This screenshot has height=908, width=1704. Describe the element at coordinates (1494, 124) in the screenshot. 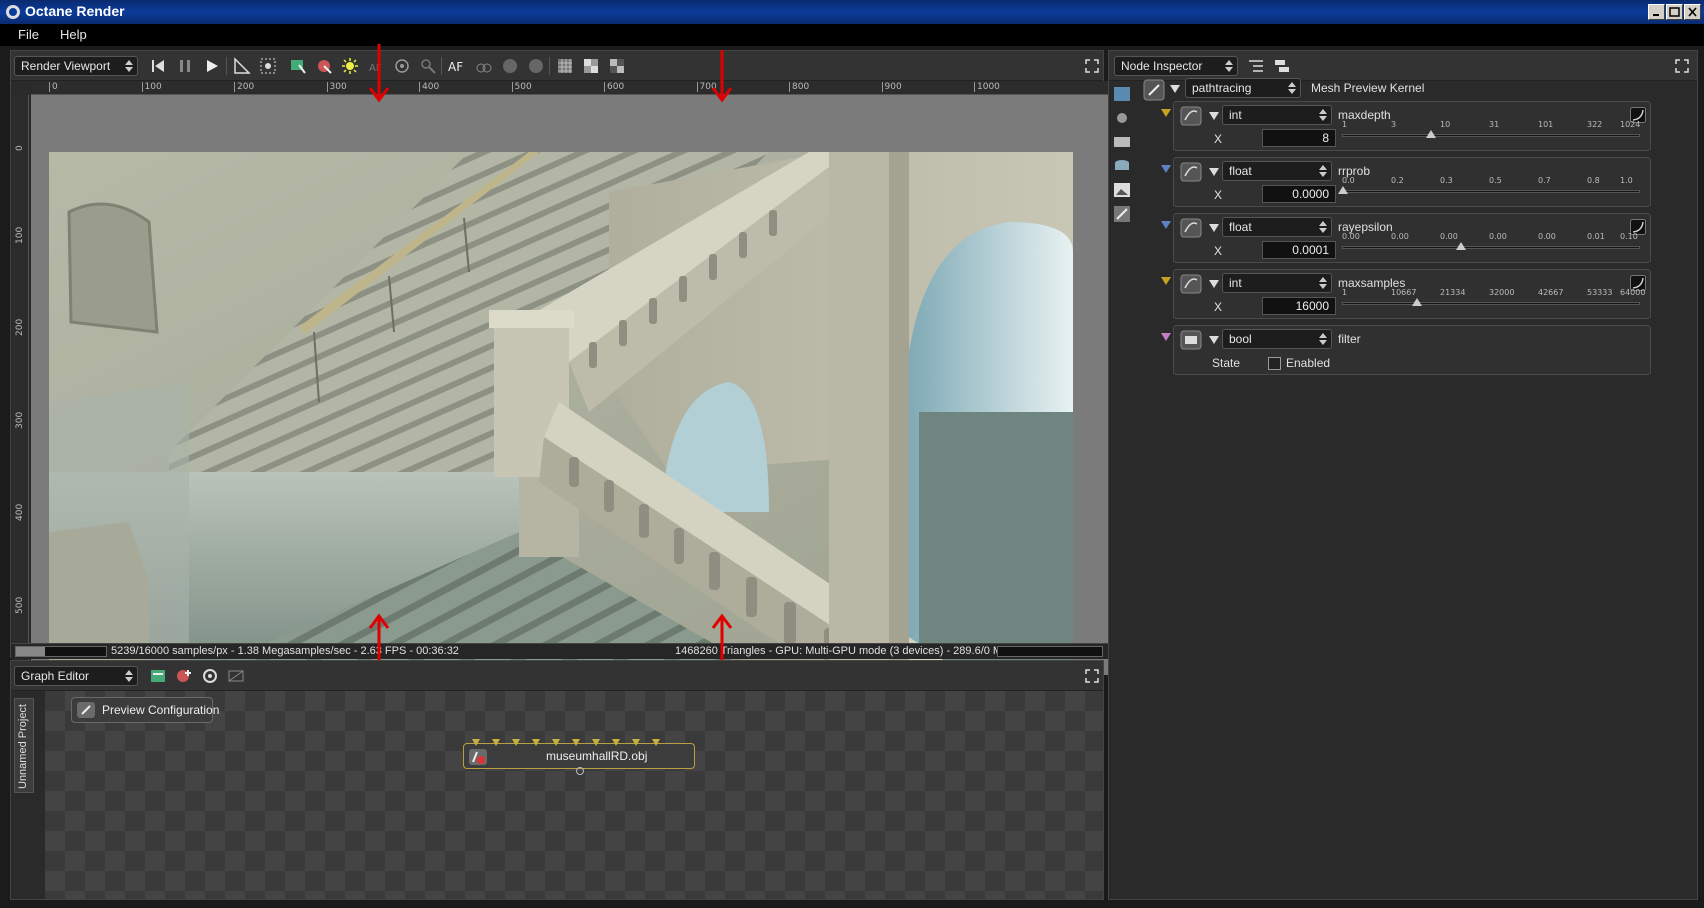

I see `slider-tick-label: 31` at that location.